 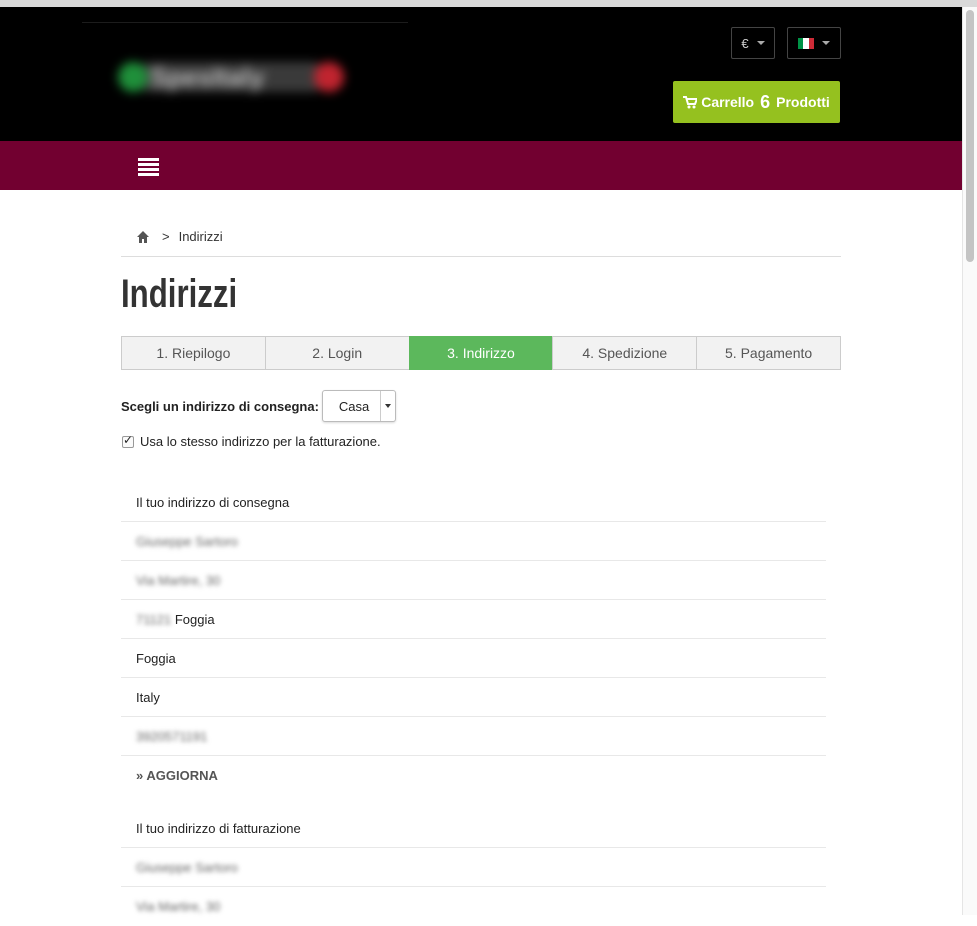 I want to click on delivery-address-selector: Scegli un indirizzo di consegna: Casa, so click(x=258, y=406).